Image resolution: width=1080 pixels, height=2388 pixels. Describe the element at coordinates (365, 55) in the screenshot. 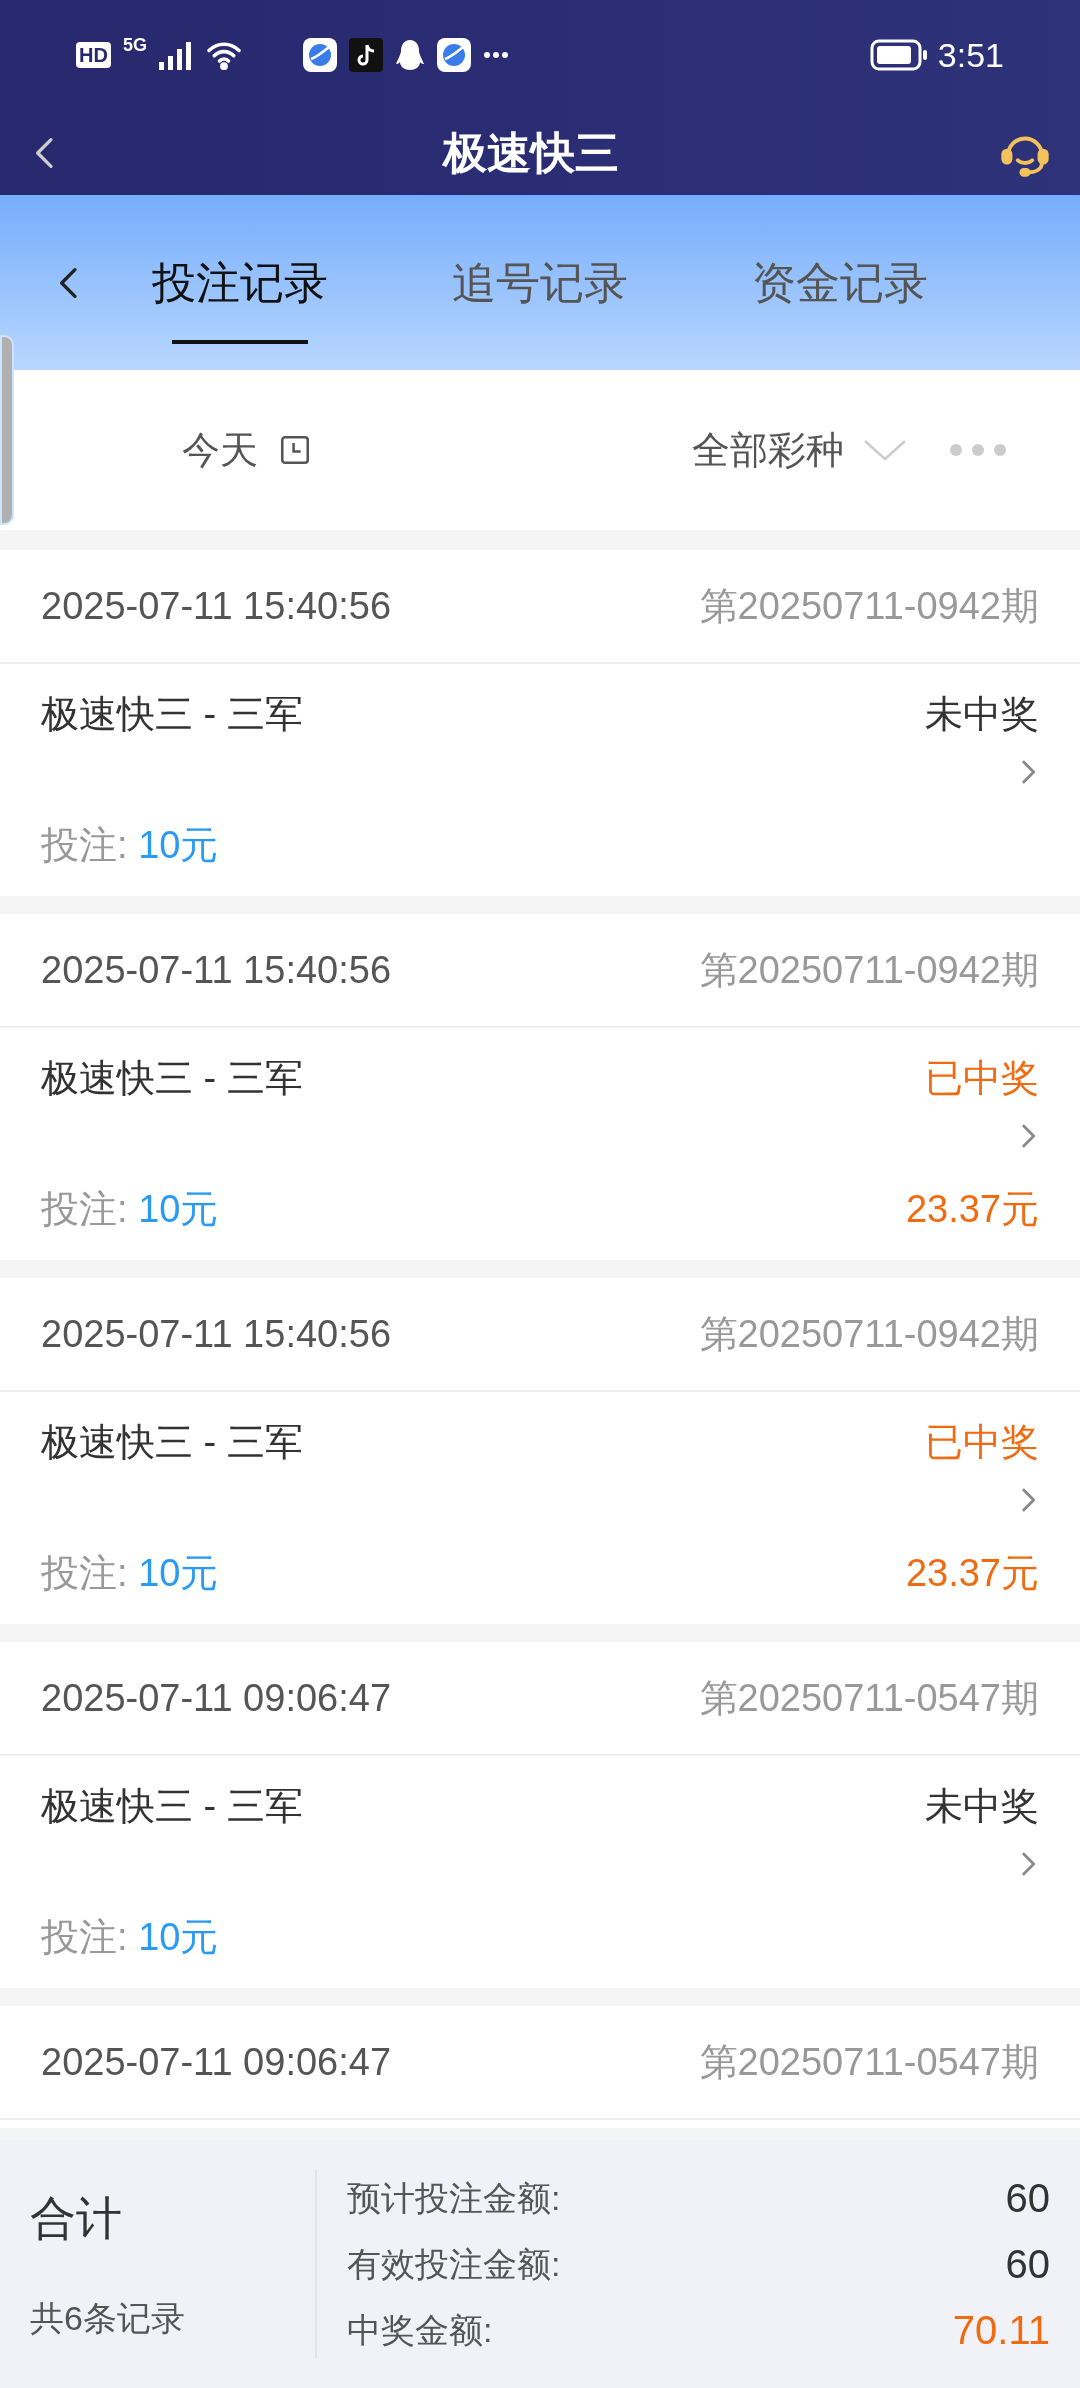

I see `music-note-app-icon` at that location.